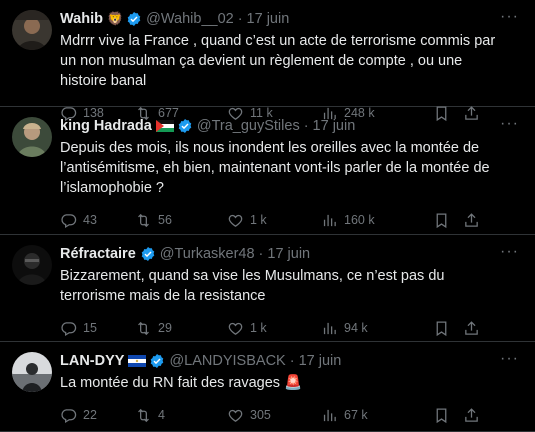  What do you see at coordinates (260, 415) in the screenshot?
I see `like-count: 305` at bounding box center [260, 415].